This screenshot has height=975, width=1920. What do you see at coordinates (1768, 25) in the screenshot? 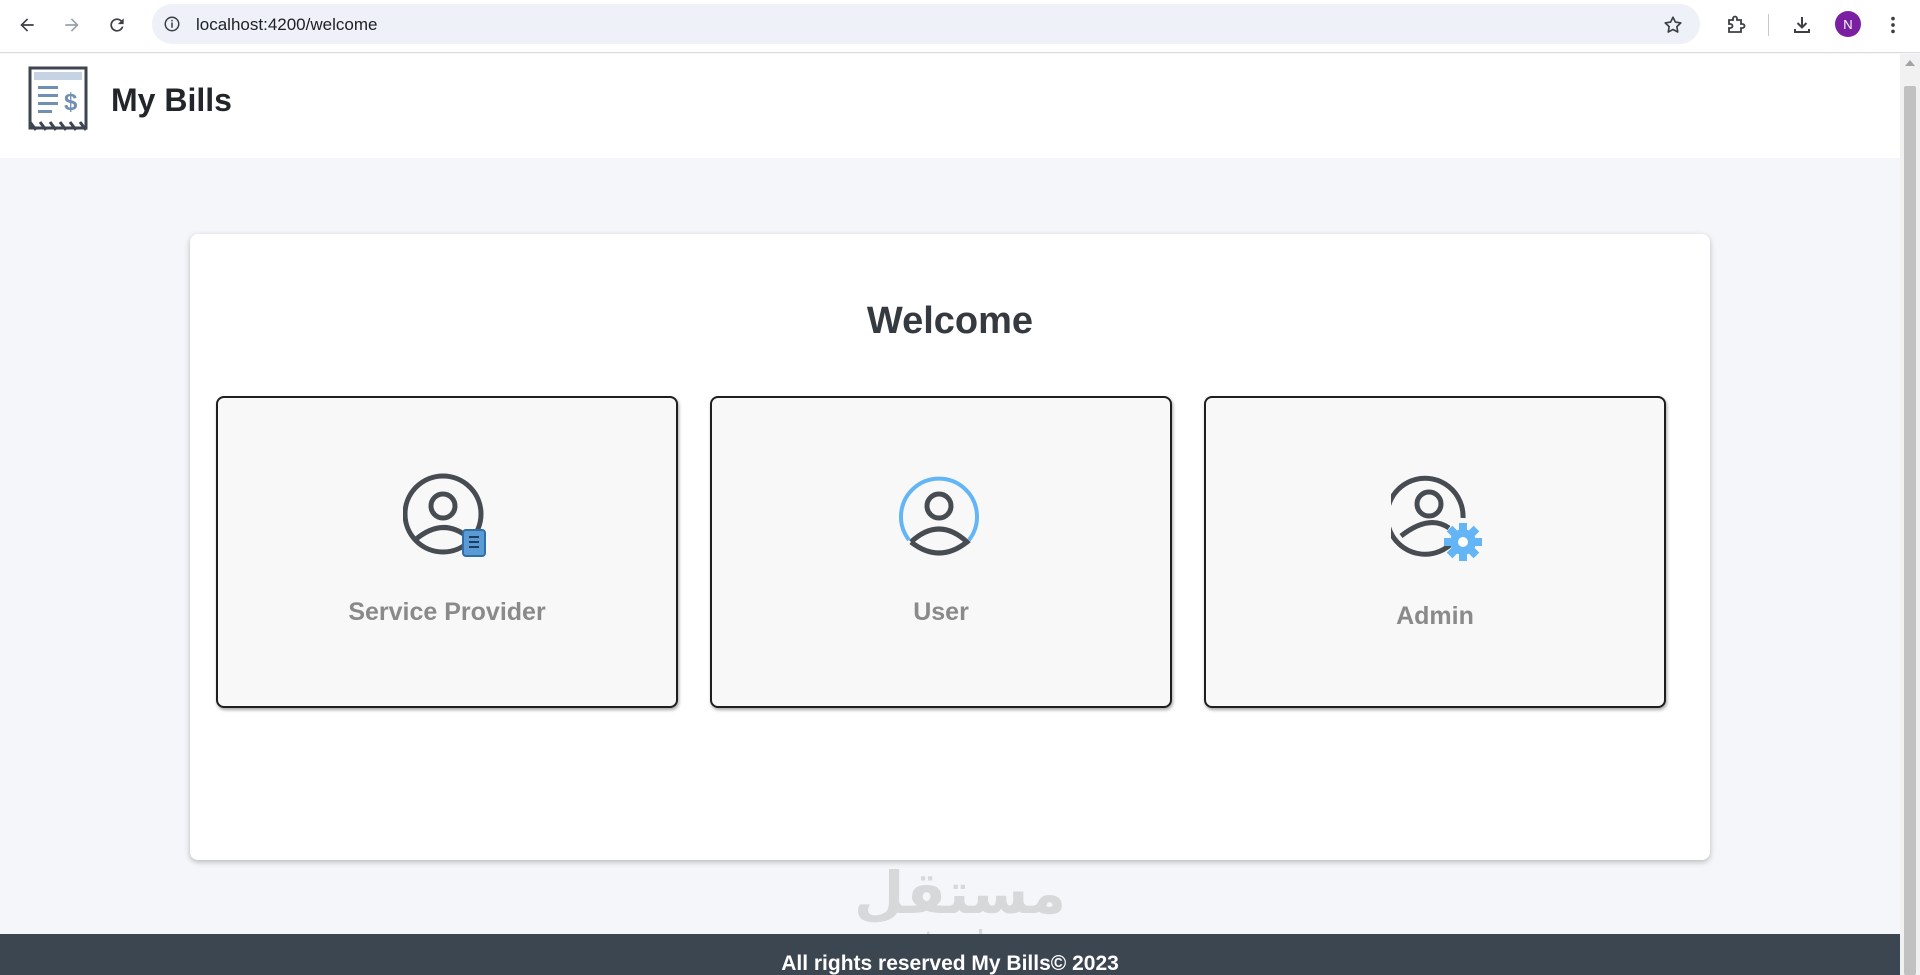
I see `toolbar-separator` at bounding box center [1768, 25].